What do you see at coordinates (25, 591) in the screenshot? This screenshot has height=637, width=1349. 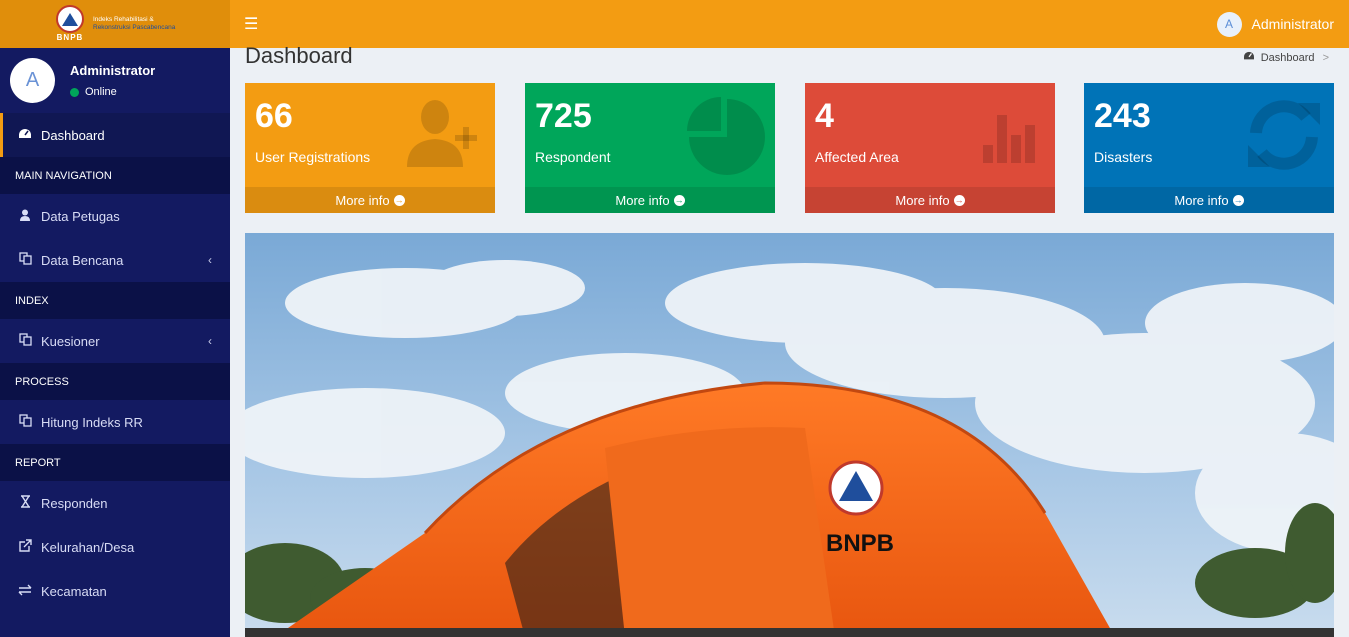 I see `exchange-icon` at bounding box center [25, 591].